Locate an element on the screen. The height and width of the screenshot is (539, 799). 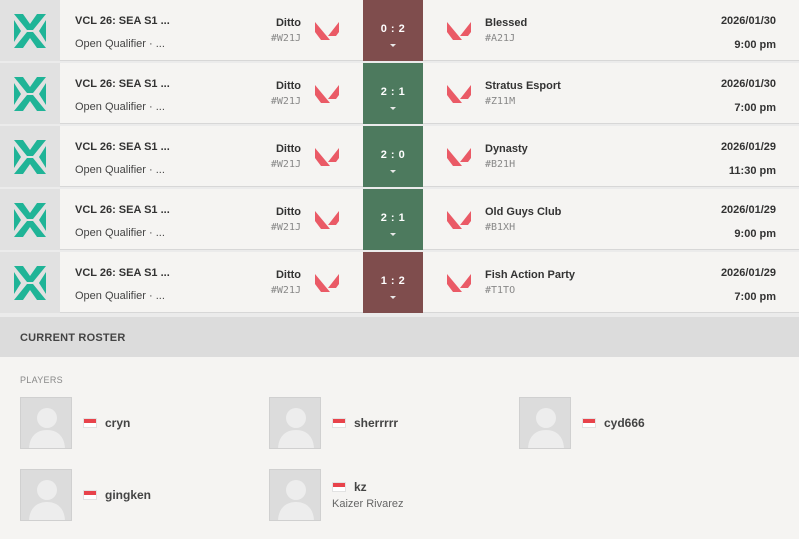
player-card: kz Kaizer Rivarez is located at coordinates (384, 496).